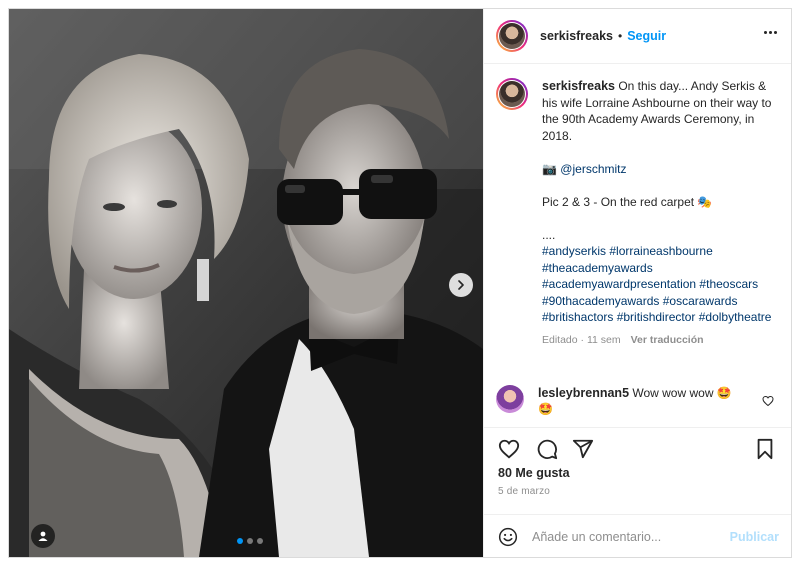 Image resolution: width=800 pixels, height=575 pixels. I want to click on emoji-picker-button, so click(508, 537).